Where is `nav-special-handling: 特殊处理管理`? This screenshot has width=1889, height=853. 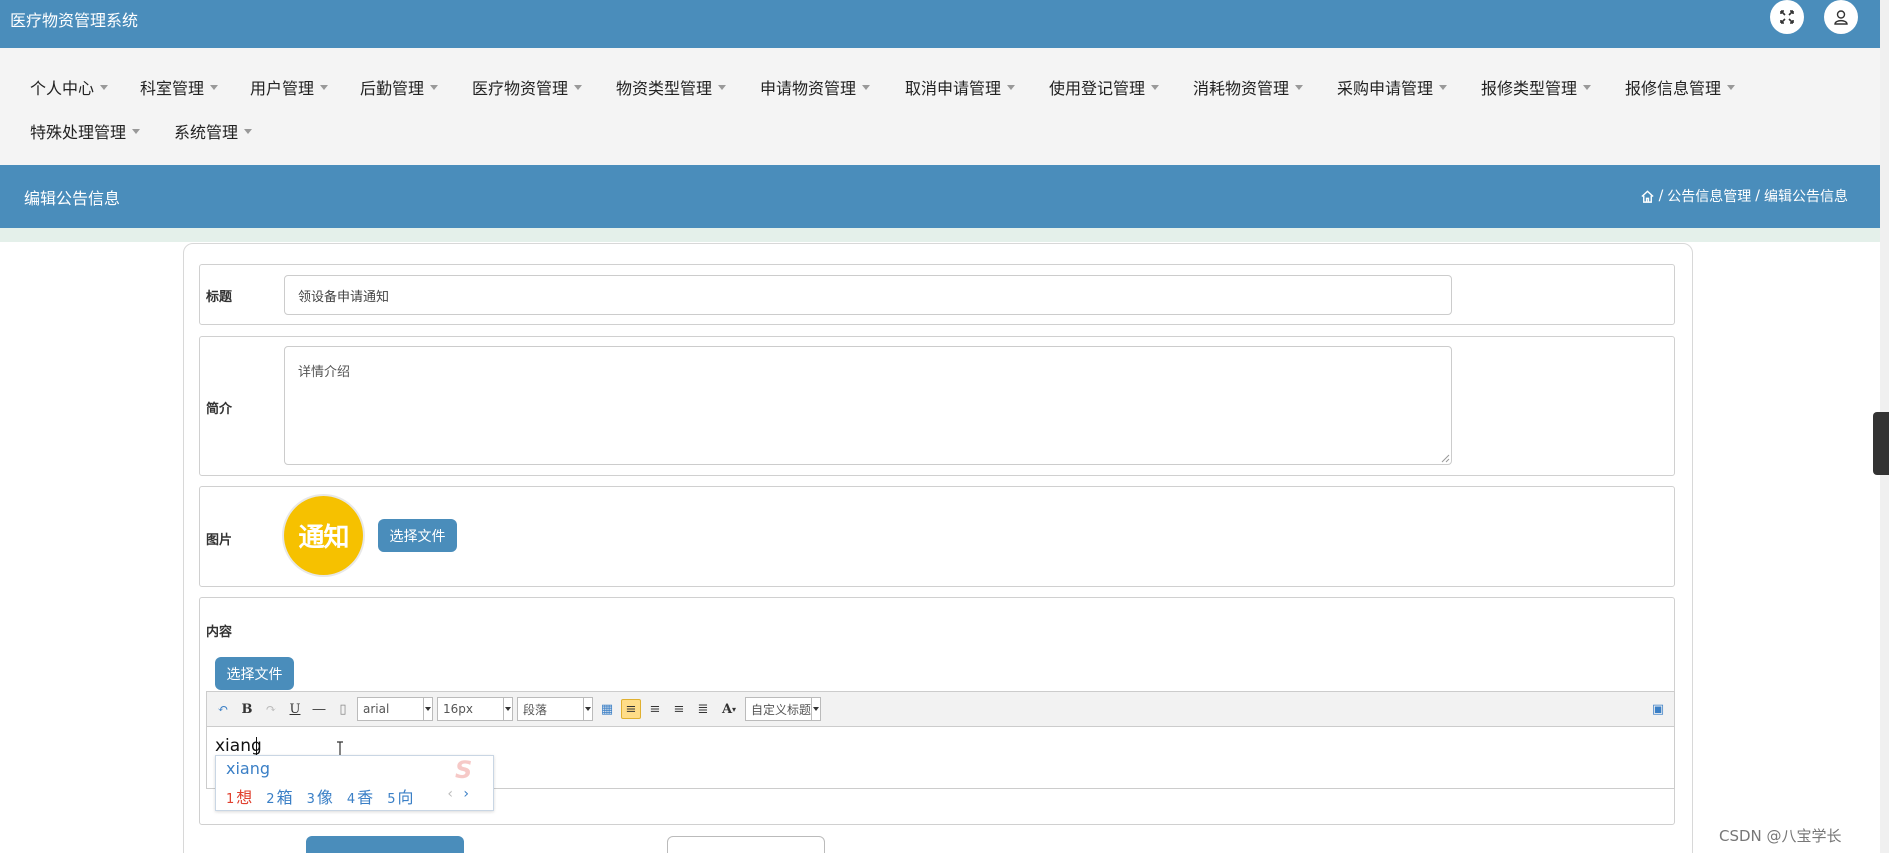 nav-special-handling: 特殊处理管理 is located at coordinates (85, 131).